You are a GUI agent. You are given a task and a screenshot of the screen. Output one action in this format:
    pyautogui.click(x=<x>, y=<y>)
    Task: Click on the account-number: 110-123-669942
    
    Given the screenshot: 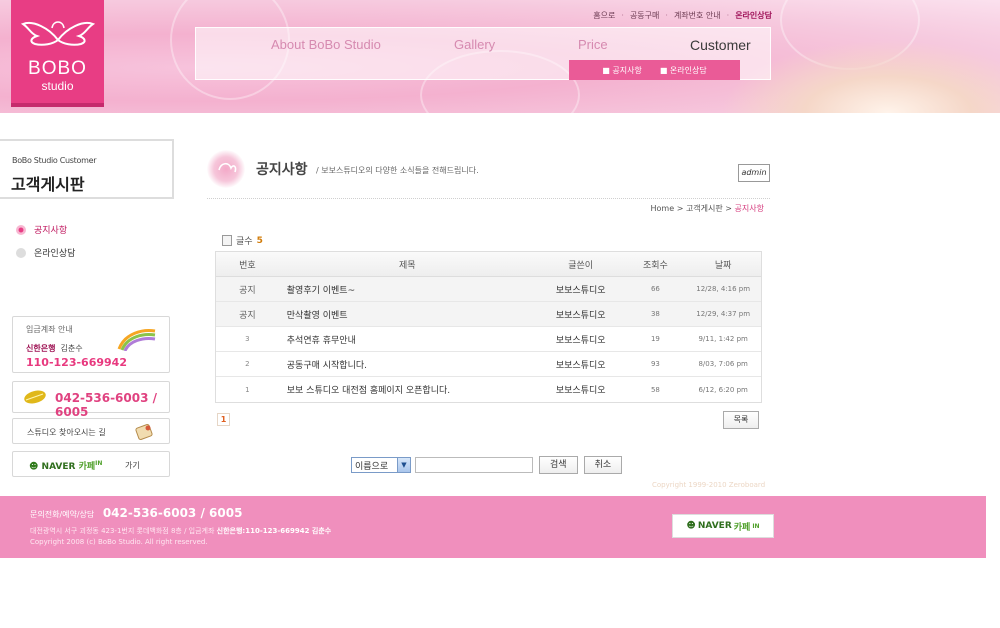 What is the action you would take?
    pyautogui.click(x=76, y=362)
    